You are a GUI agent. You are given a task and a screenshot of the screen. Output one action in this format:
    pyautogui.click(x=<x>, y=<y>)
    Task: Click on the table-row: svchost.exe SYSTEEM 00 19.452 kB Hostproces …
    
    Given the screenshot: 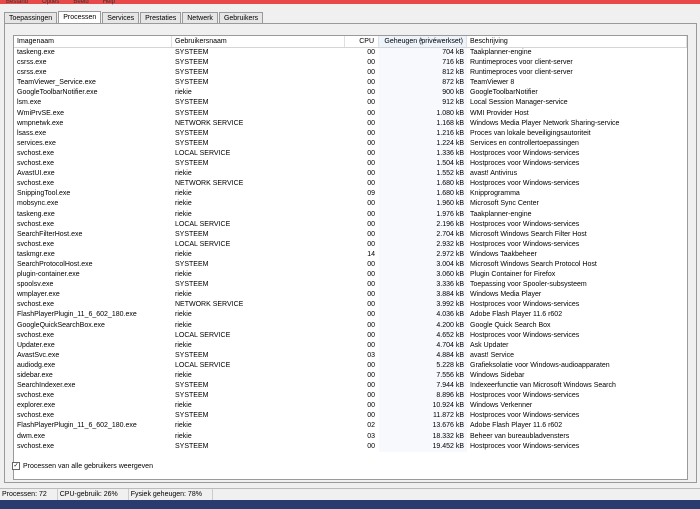 What is the action you would take?
    pyautogui.click(x=350, y=446)
    